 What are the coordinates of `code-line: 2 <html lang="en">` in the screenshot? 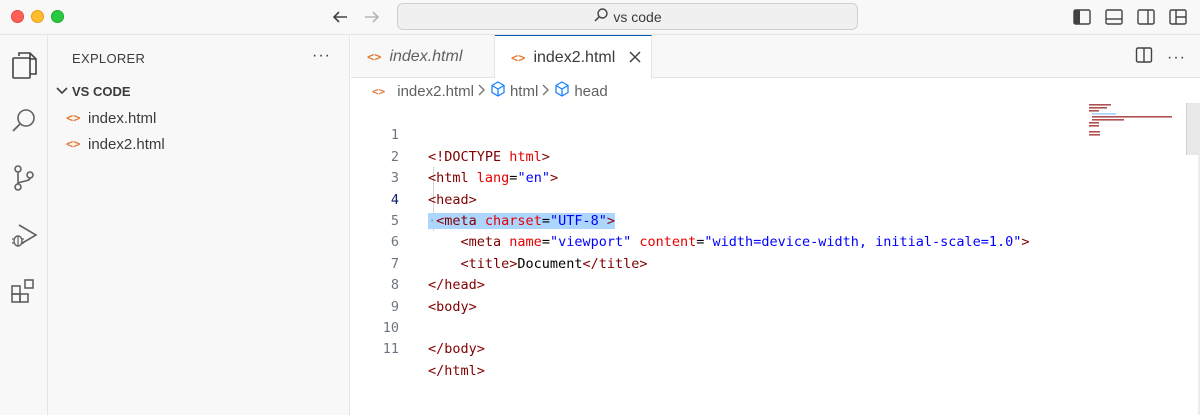 It's located at (721, 155).